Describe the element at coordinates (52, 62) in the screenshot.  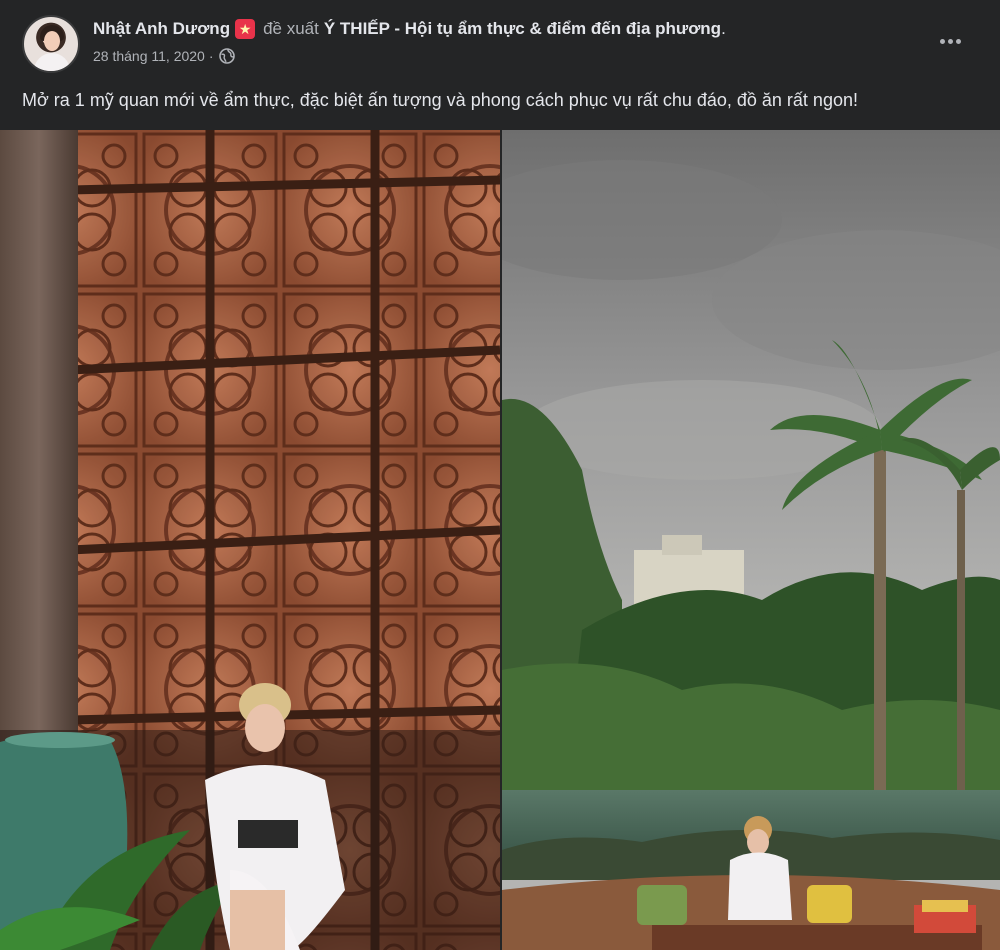
I see `avatar-shoulders` at that location.